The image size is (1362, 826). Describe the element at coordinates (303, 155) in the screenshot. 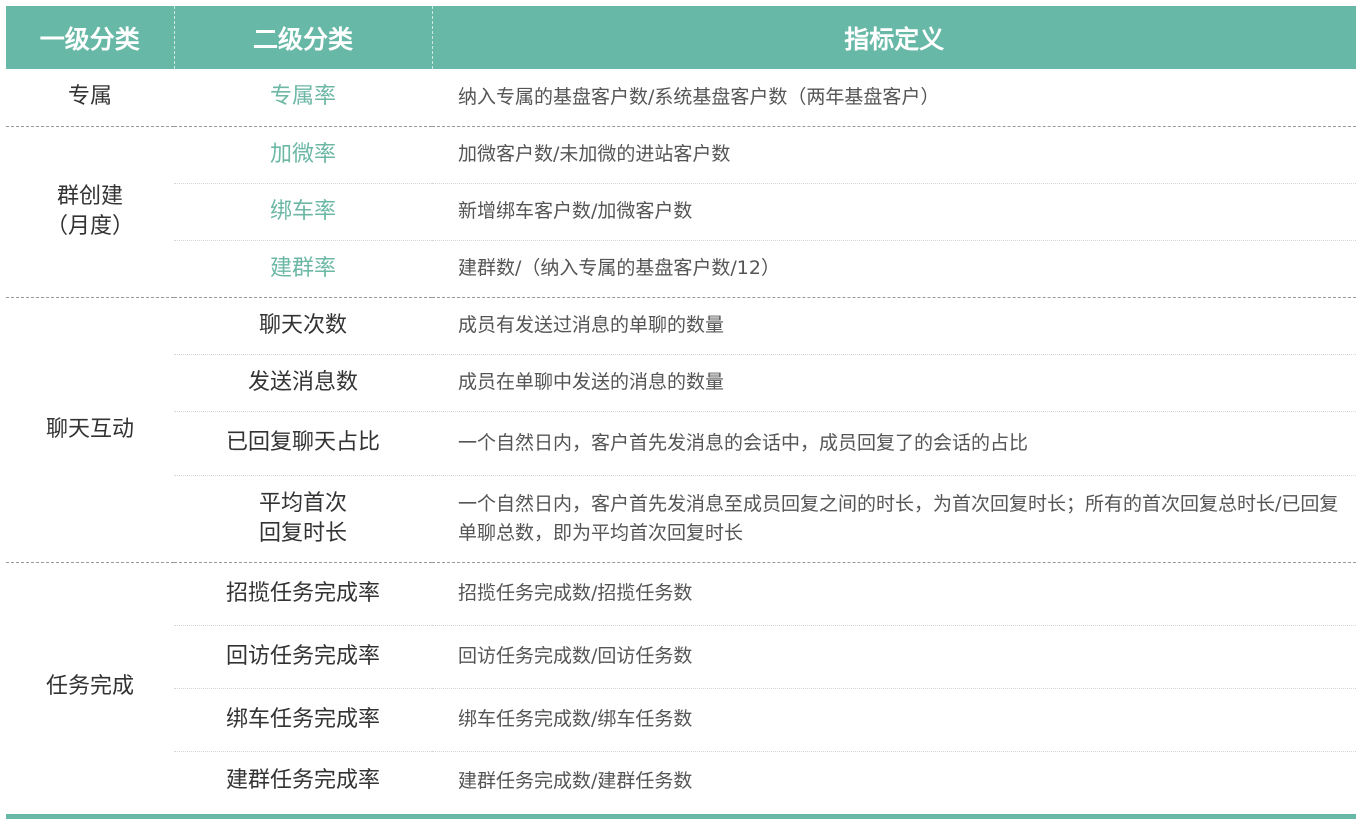

I see `subcategory-cell: 加微率` at that location.